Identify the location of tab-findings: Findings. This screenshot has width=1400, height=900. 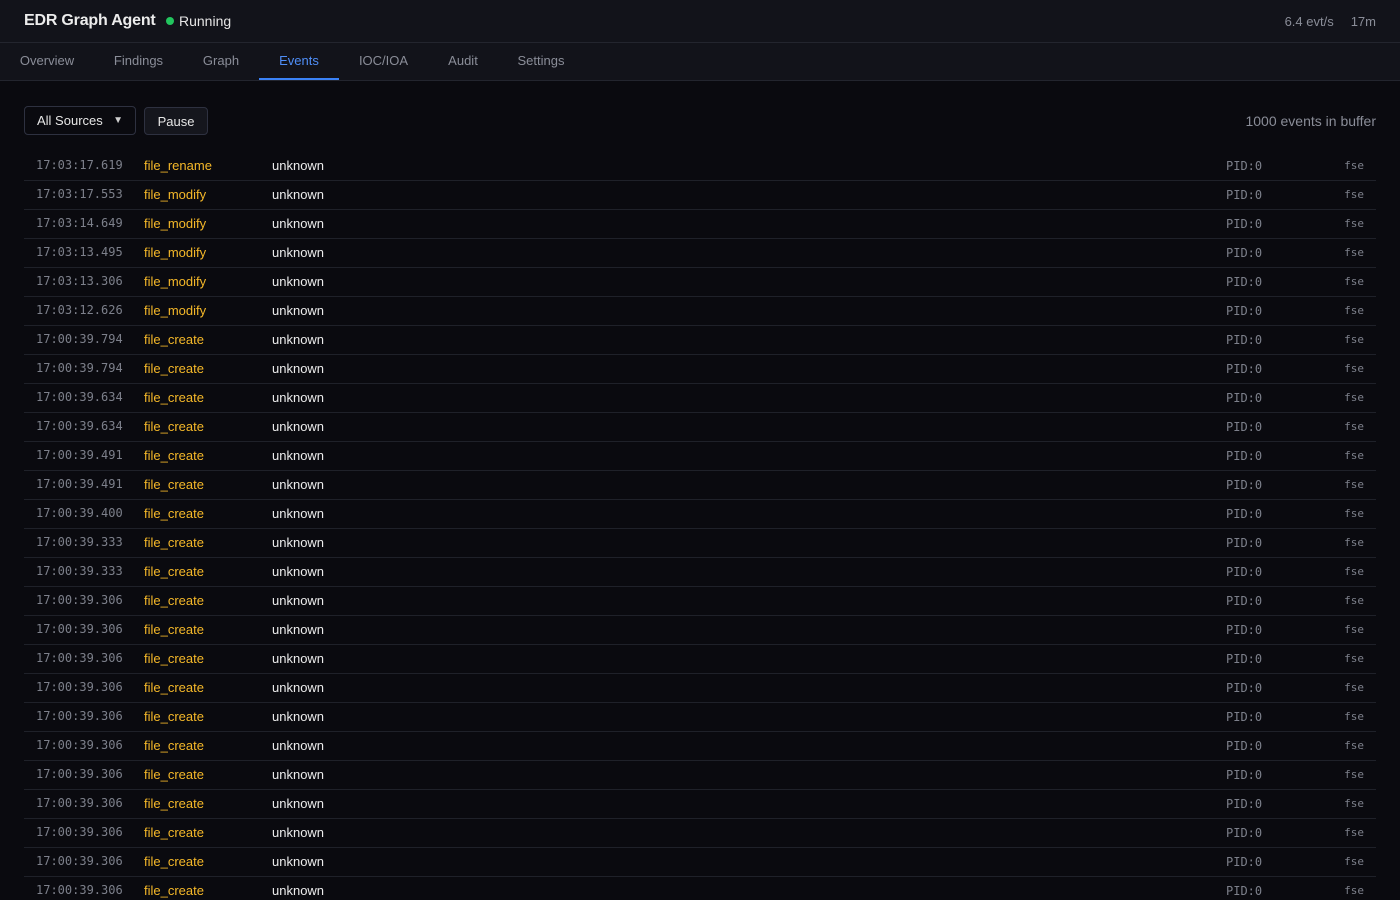
(138, 61).